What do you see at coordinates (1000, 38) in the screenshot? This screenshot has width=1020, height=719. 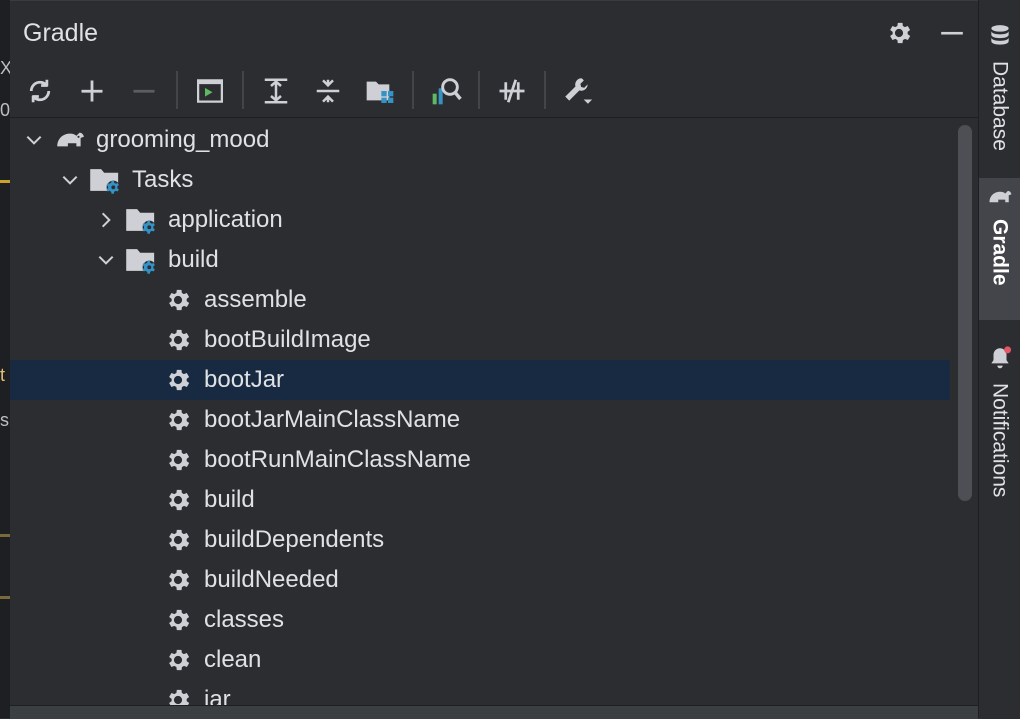 I see `database-icon` at bounding box center [1000, 38].